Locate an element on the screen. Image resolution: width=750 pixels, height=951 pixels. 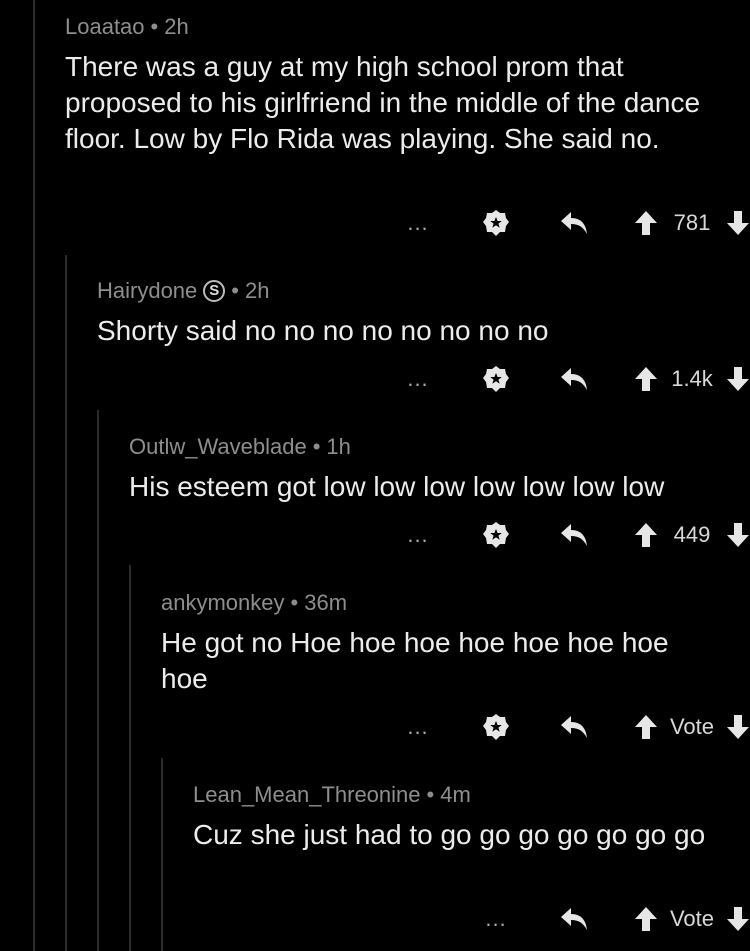
comment-meta: ankymonkey • 36m is located at coordinates (440, 603).